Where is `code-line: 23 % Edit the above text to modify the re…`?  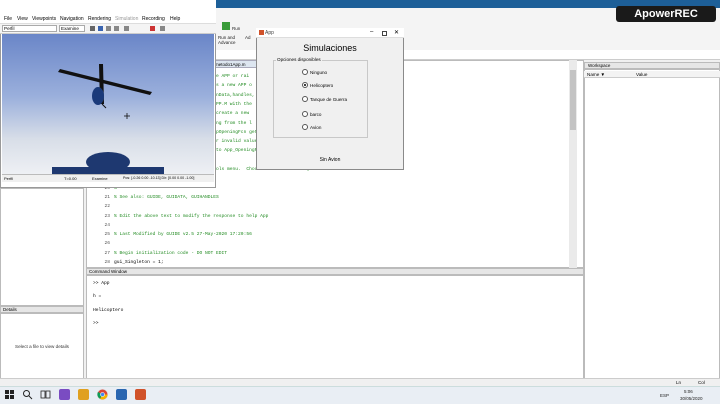
code-line: 23 % Edit the above text to modify the re… is located at coordinates (328, 216).